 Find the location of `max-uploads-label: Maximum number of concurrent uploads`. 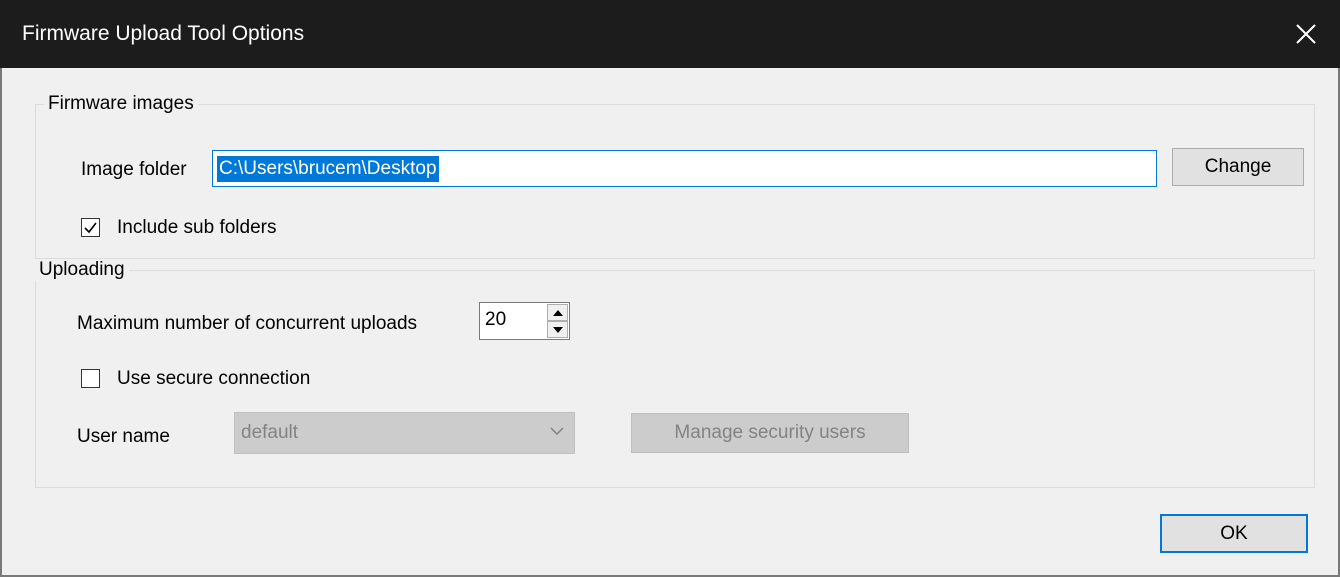

max-uploads-label: Maximum number of concurrent uploads is located at coordinates (247, 323).